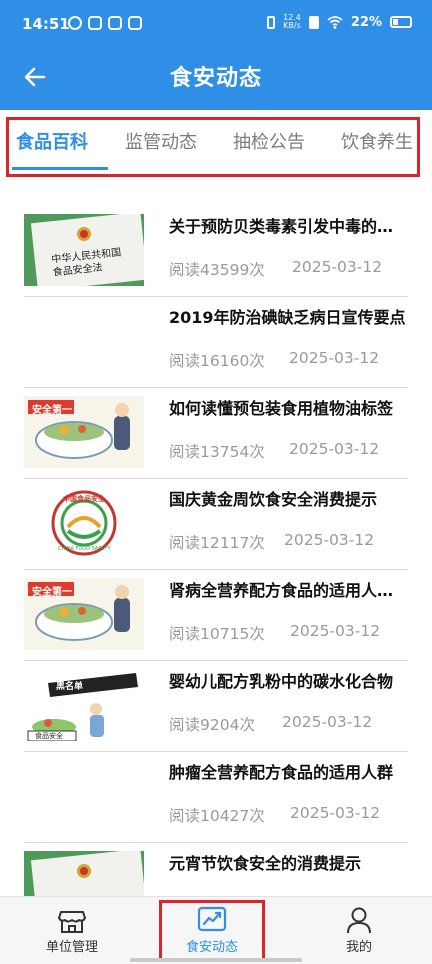  What do you see at coordinates (52, 141) in the screenshot?
I see `tab-food-encyclopedia: 食品百科` at bounding box center [52, 141].